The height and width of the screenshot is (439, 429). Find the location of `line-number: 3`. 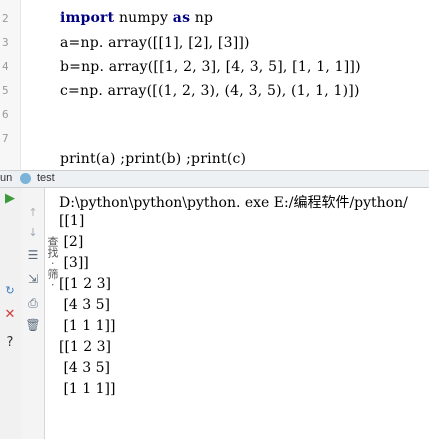

line-number: 3 is located at coordinates (5, 42).